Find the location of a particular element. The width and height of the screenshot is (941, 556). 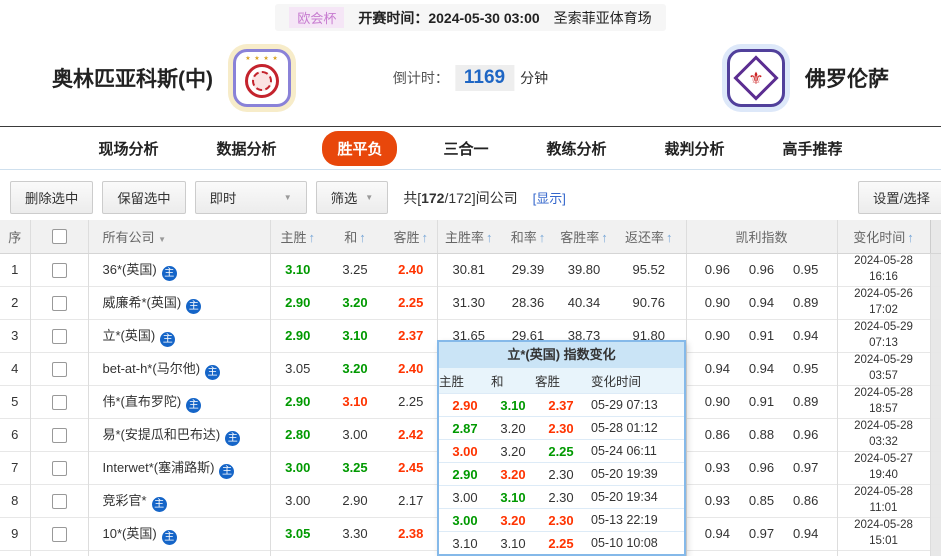

home-odds-cell: 2.80 is located at coordinates (297, 434).